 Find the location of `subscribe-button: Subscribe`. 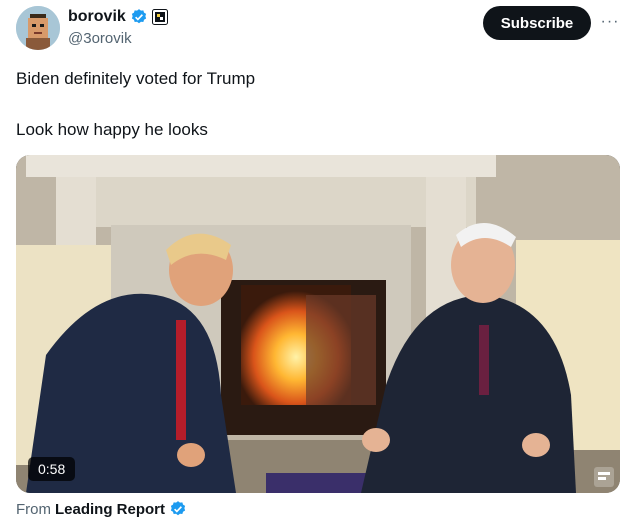

subscribe-button: Subscribe is located at coordinates (537, 23).